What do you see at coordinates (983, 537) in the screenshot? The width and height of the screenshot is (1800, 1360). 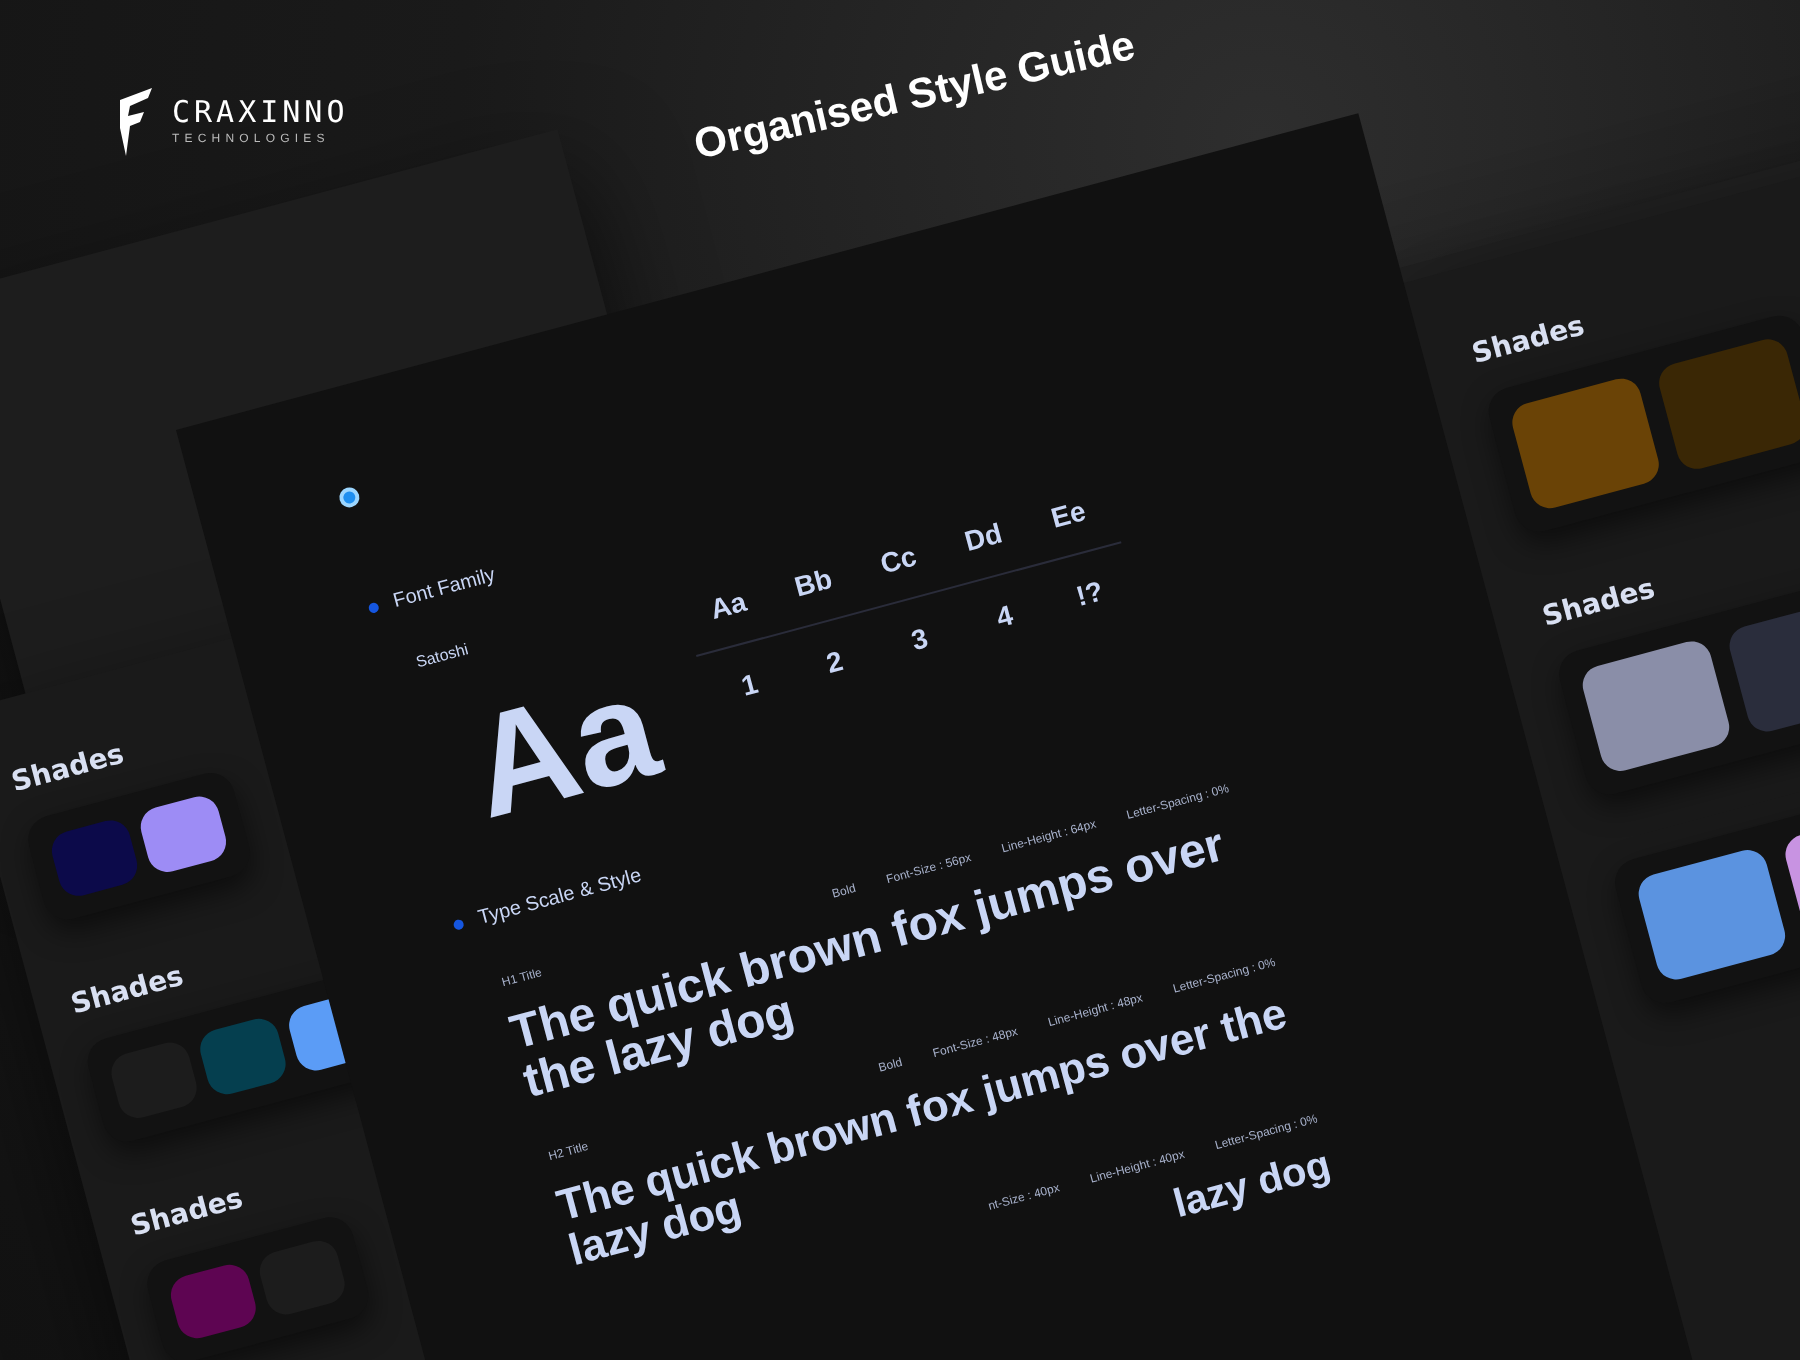 I see `glyph-sample: Dd` at bounding box center [983, 537].